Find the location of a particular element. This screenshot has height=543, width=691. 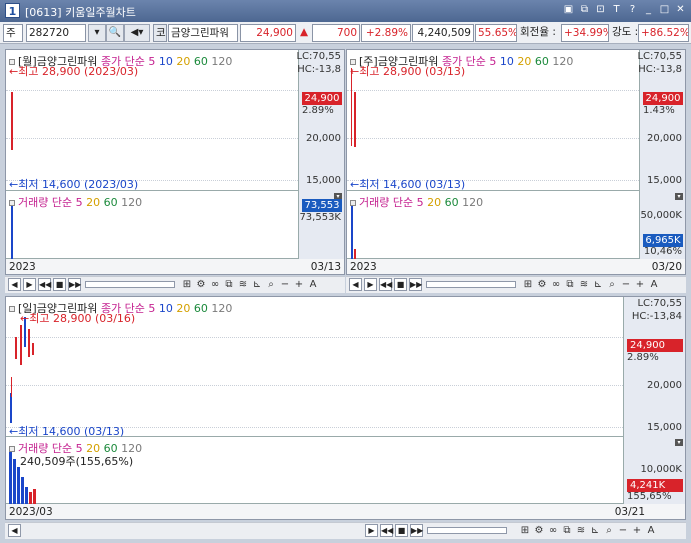

code-input: 282720 is located at coordinates (56, 33).